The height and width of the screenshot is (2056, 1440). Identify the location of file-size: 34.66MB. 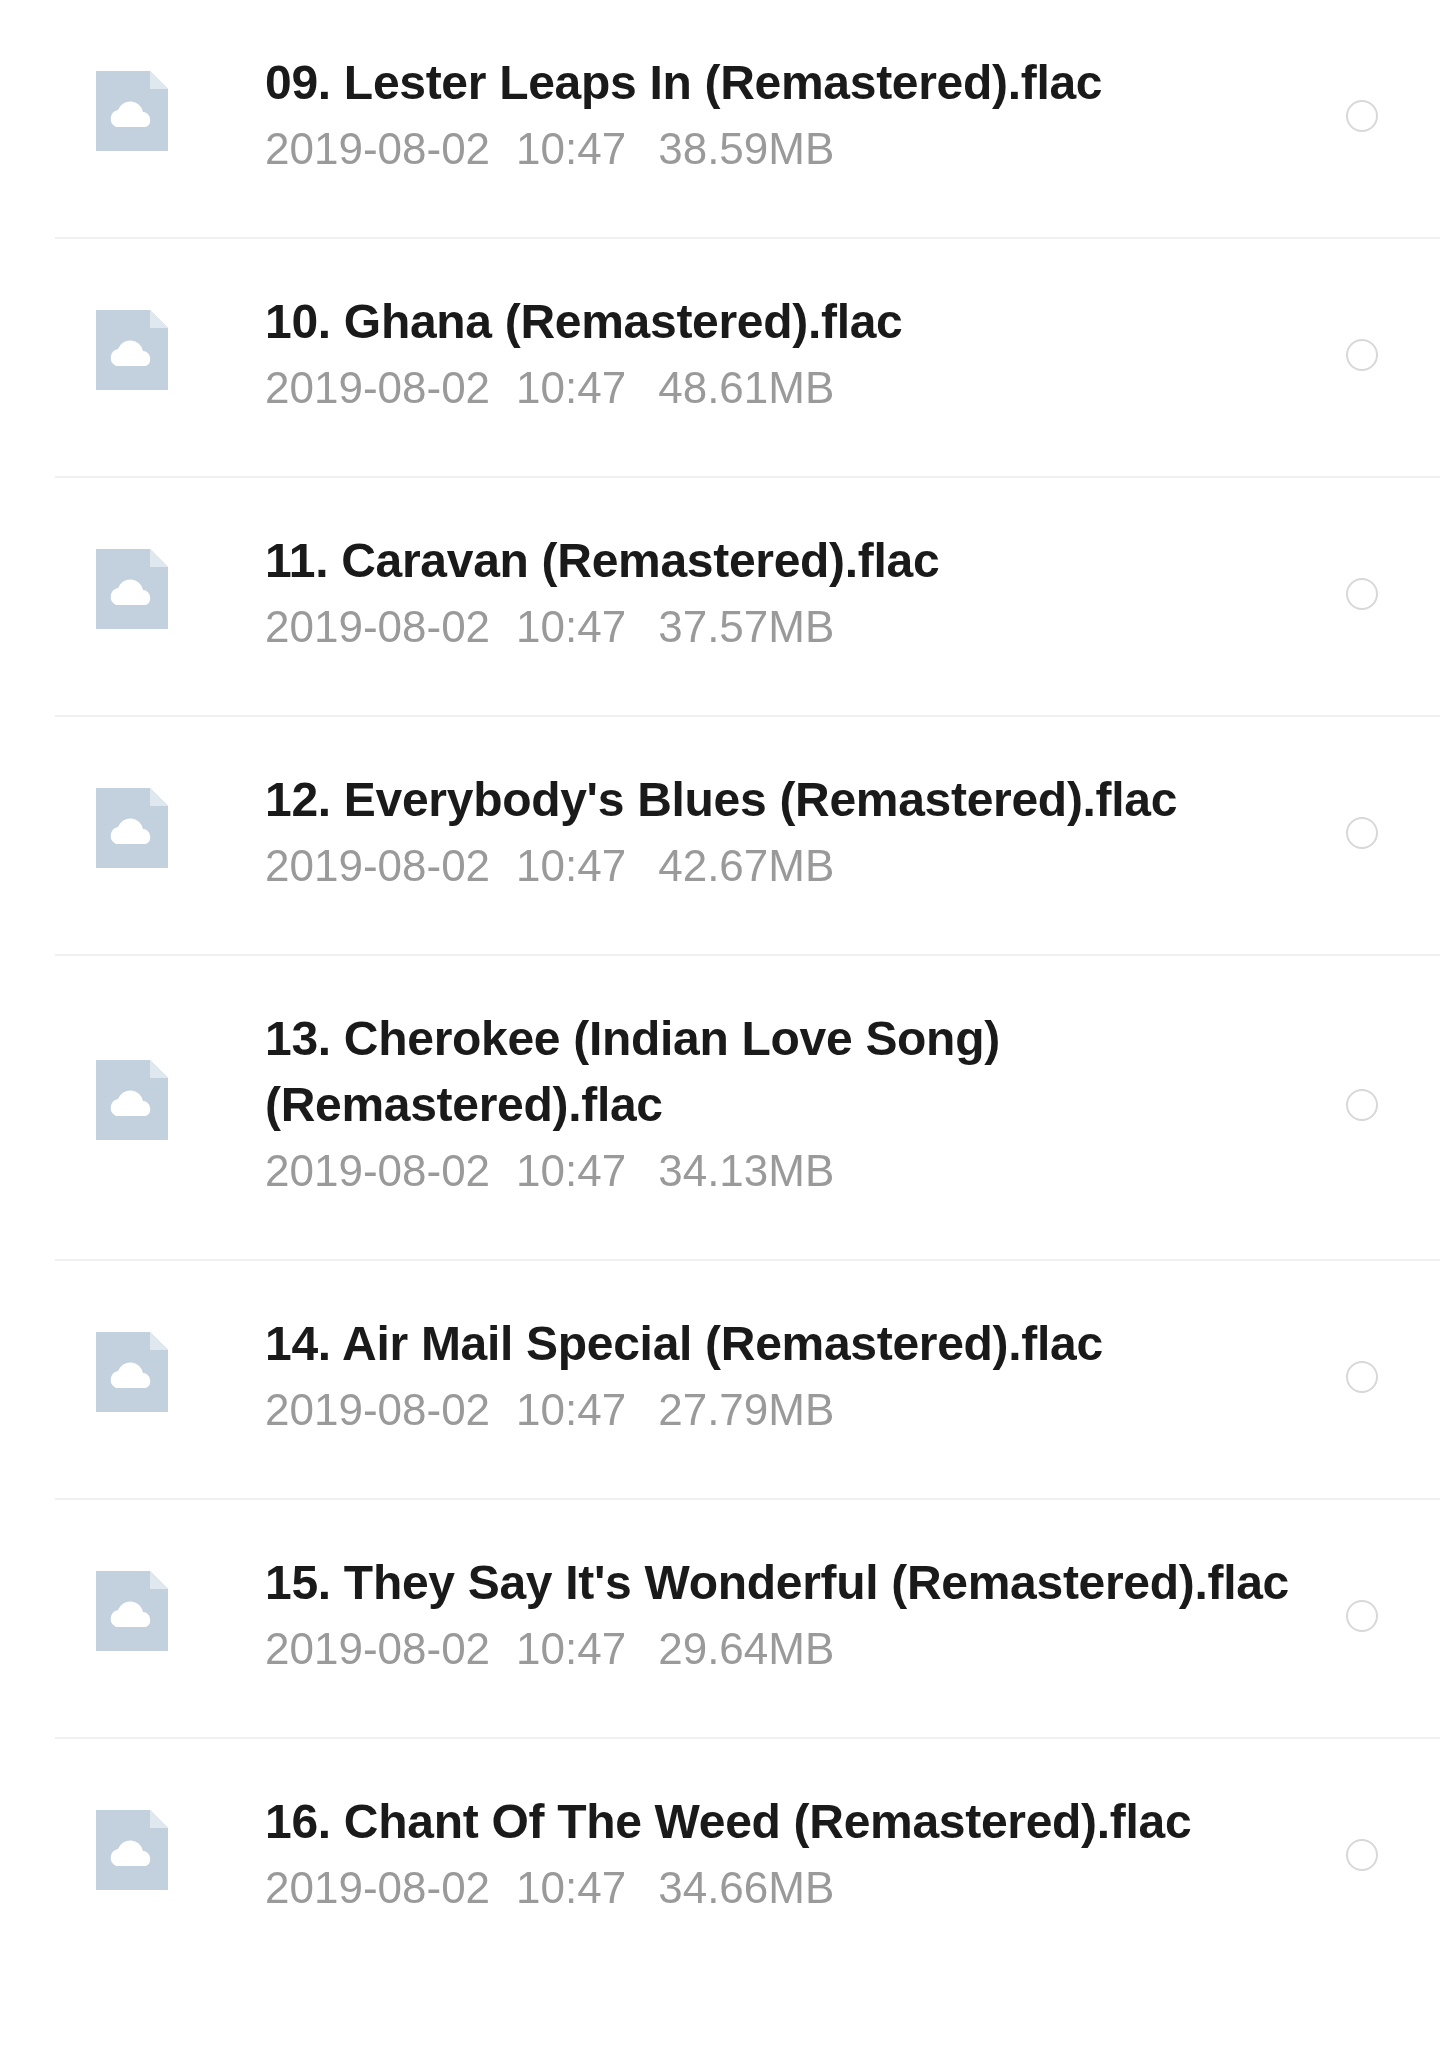
(746, 1888).